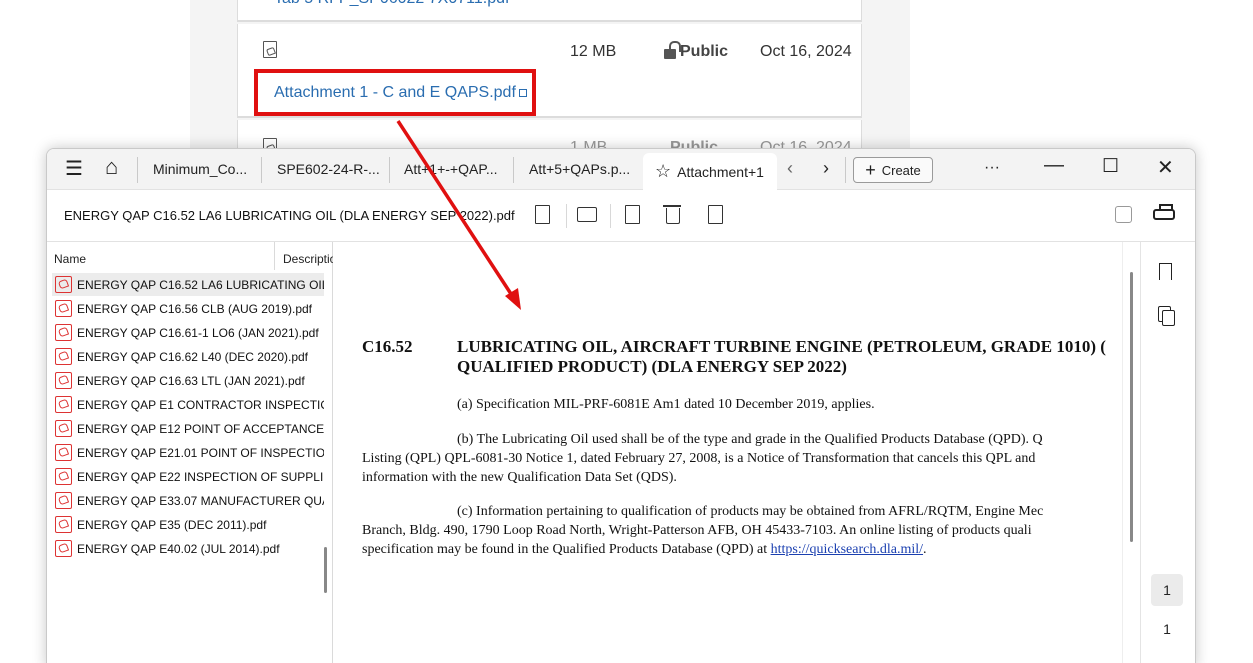 The height and width of the screenshot is (663, 1253). What do you see at coordinates (188, 428) in the screenshot?
I see `file-list-item: ENERGY QAP E12 POINT OF ACCEPTANCE.pdf` at bounding box center [188, 428].